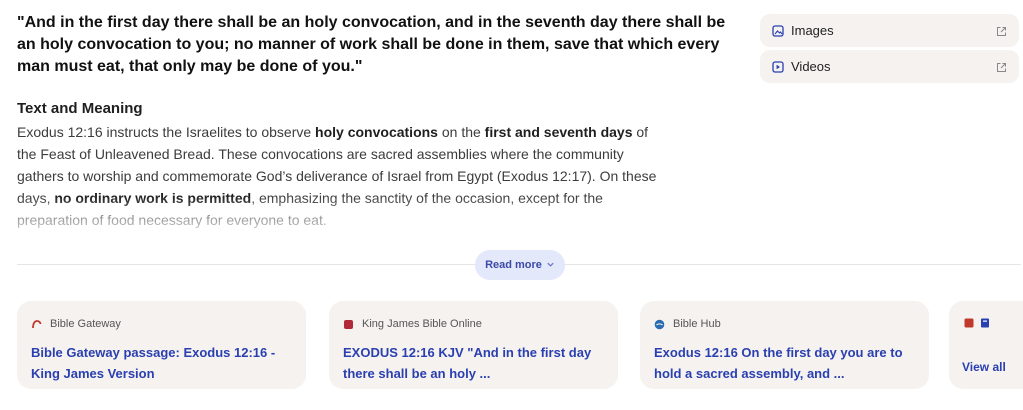  Describe the element at coordinates (80, 108) in the screenshot. I see `section-heading: Text and Meaning` at that location.